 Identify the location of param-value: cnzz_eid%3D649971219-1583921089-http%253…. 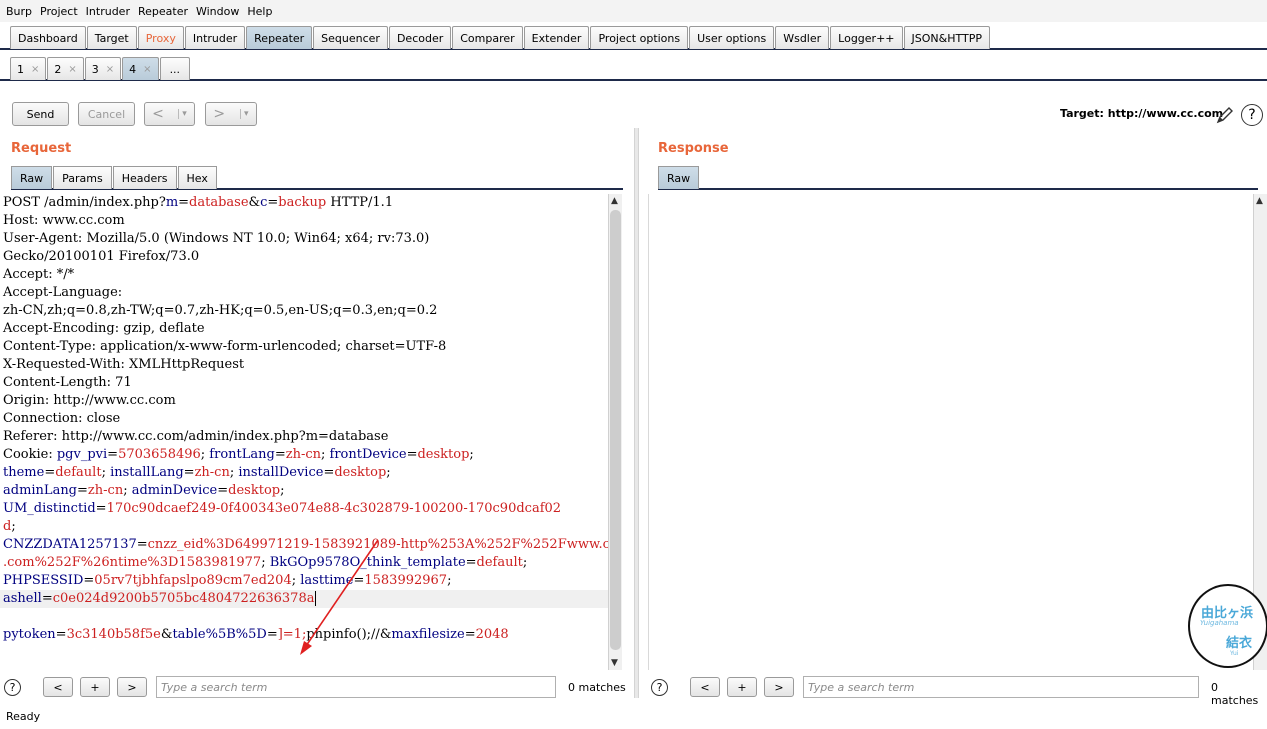
(377, 544).